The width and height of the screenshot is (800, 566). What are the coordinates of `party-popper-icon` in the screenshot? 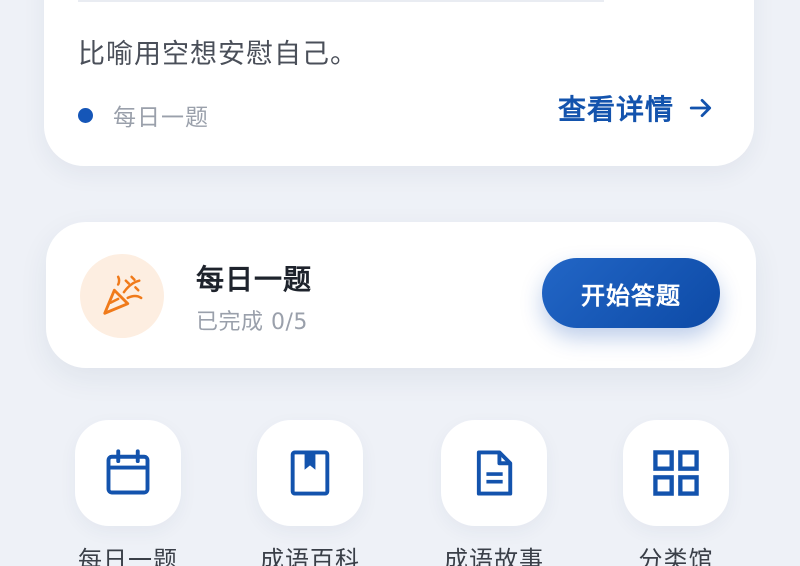 It's located at (123, 295).